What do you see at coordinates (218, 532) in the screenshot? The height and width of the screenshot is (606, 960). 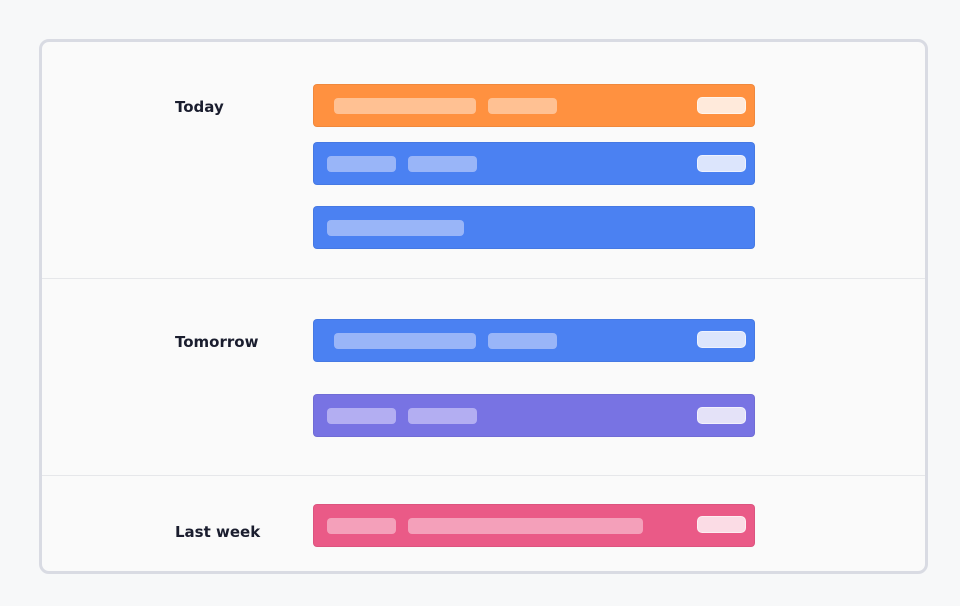 I see `section-label-last-week: Last week` at bounding box center [218, 532].